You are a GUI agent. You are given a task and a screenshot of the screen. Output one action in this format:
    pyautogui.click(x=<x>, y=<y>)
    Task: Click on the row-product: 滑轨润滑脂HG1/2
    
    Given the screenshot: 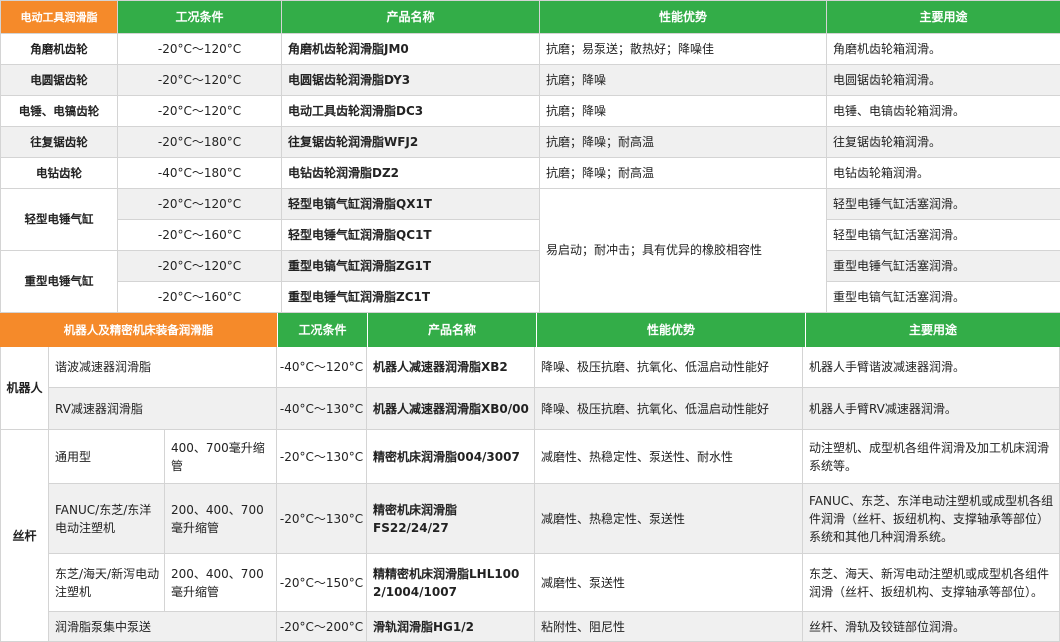 What is the action you would take?
    pyautogui.click(x=451, y=627)
    